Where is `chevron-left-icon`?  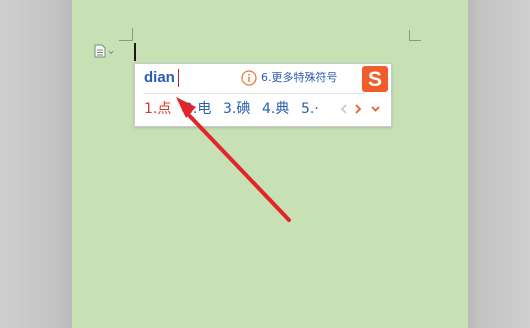
chevron-left-icon is located at coordinates (344, 109).